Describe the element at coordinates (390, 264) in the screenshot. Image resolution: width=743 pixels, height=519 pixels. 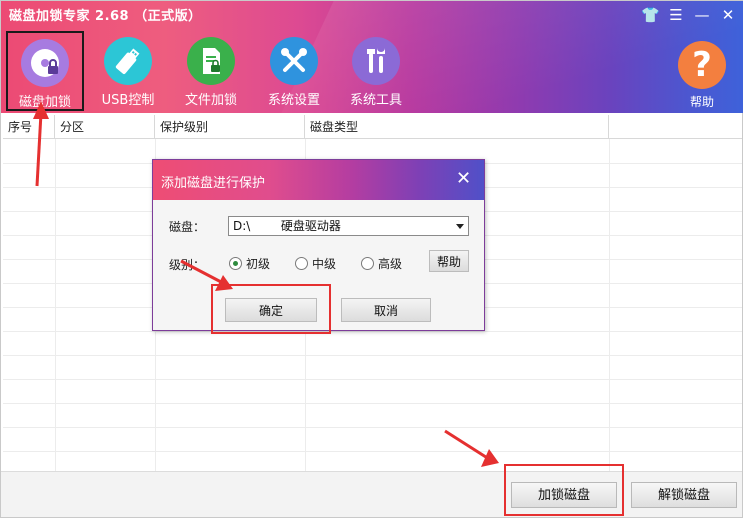
I see `radio-label: 高级` at that location.